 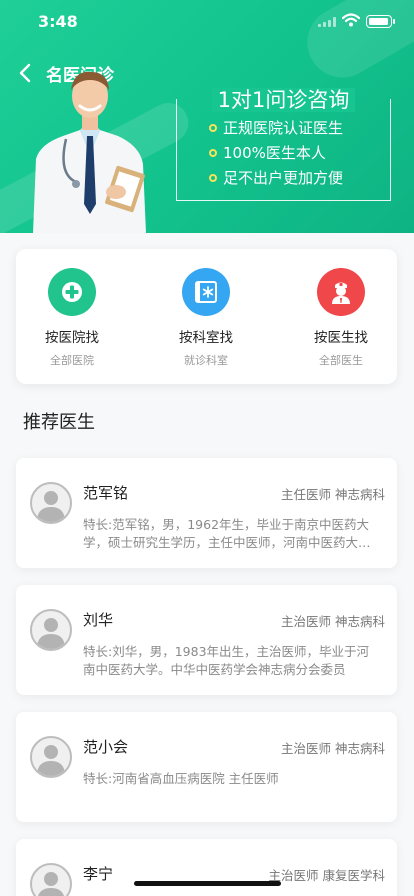 What do you see at coordinates (206, 338) in the screenshot?
I see `category-label: 按科室找` at bounding box center [206, 338].